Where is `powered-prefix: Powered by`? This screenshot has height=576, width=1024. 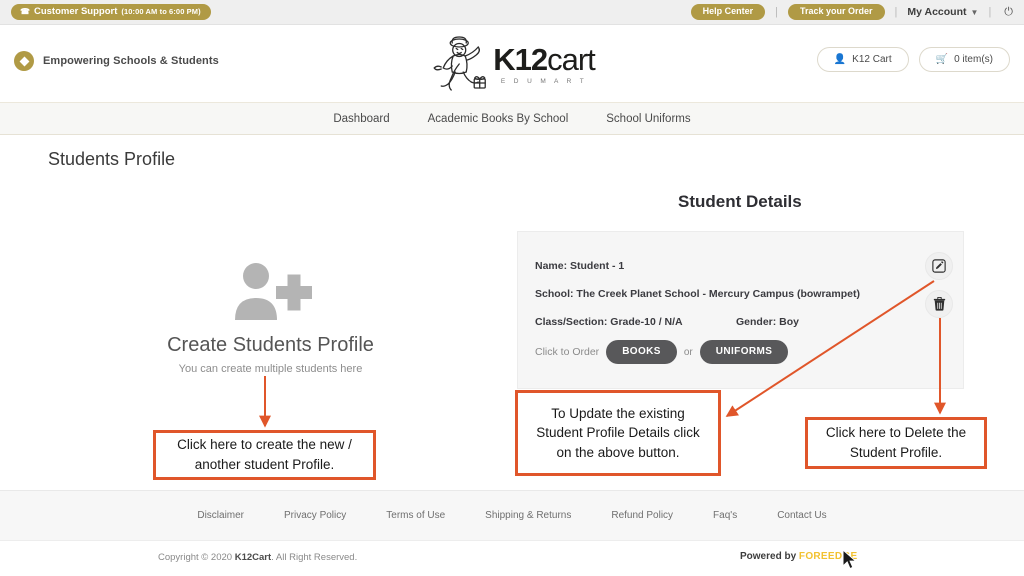
powered-prefix: Powered by is located at coordinates (769, 556).